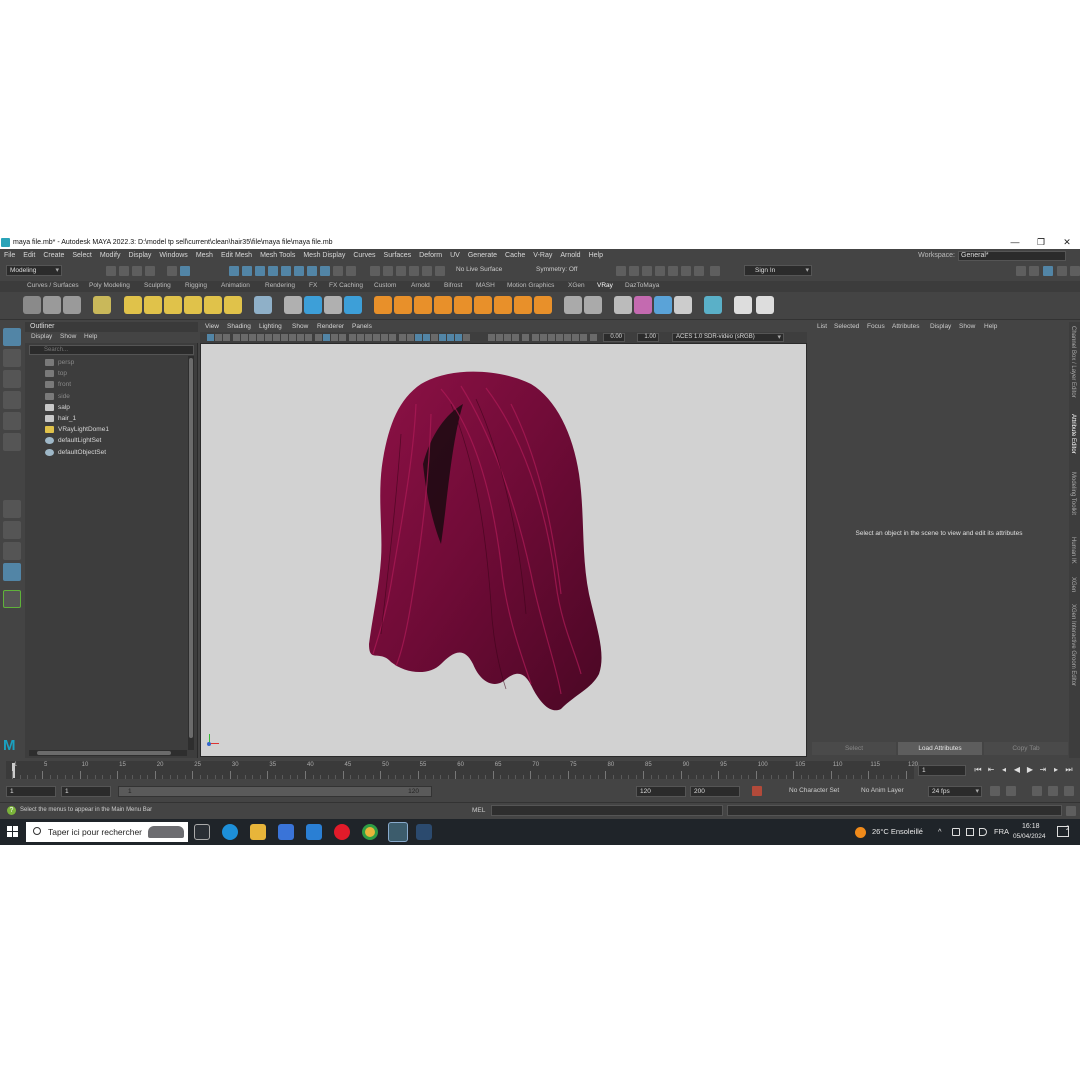  I want to click on color-space-dropdown: ACES 1.0 SDR-video (sRGB), so click(728, 337).